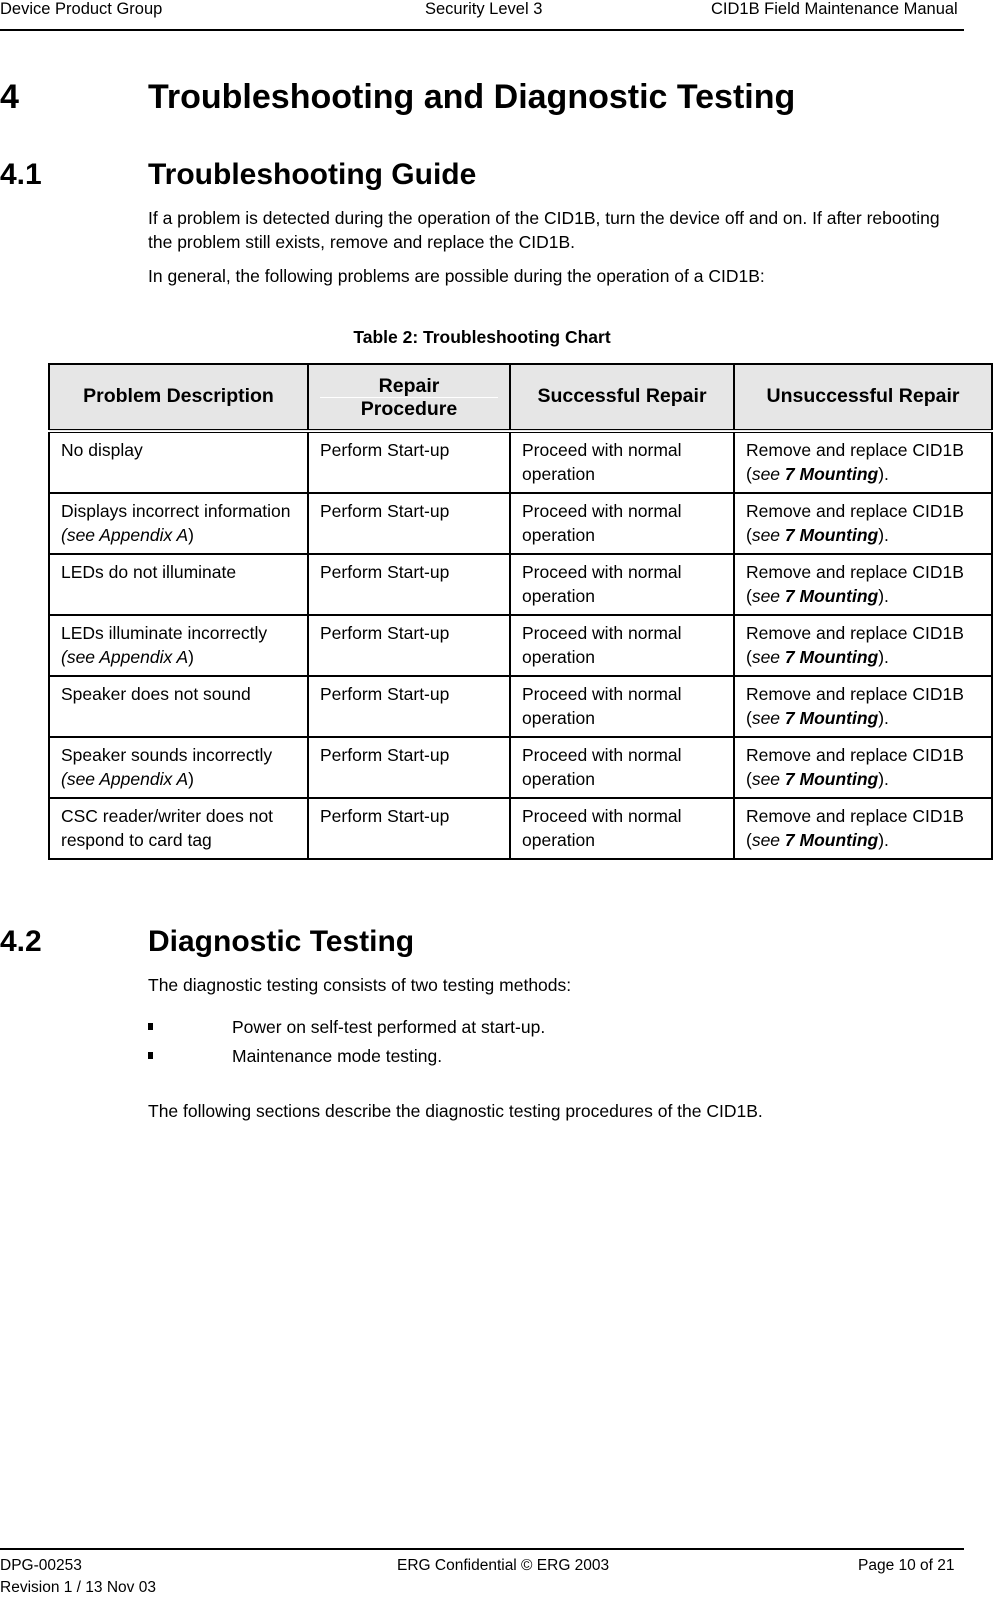 This screenshot has width=1008, height=1597. I want to click on header-group: Device Product Group, so click(81, 9).